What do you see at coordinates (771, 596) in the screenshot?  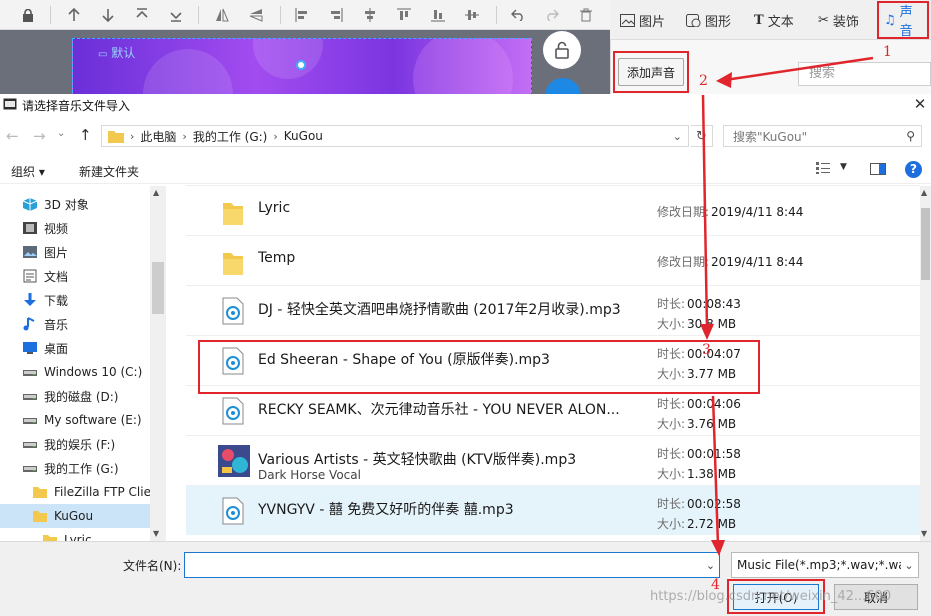 I see `watermark: https://blog.csdn.net/weixin_42...600` at bounding box center [771, 596].